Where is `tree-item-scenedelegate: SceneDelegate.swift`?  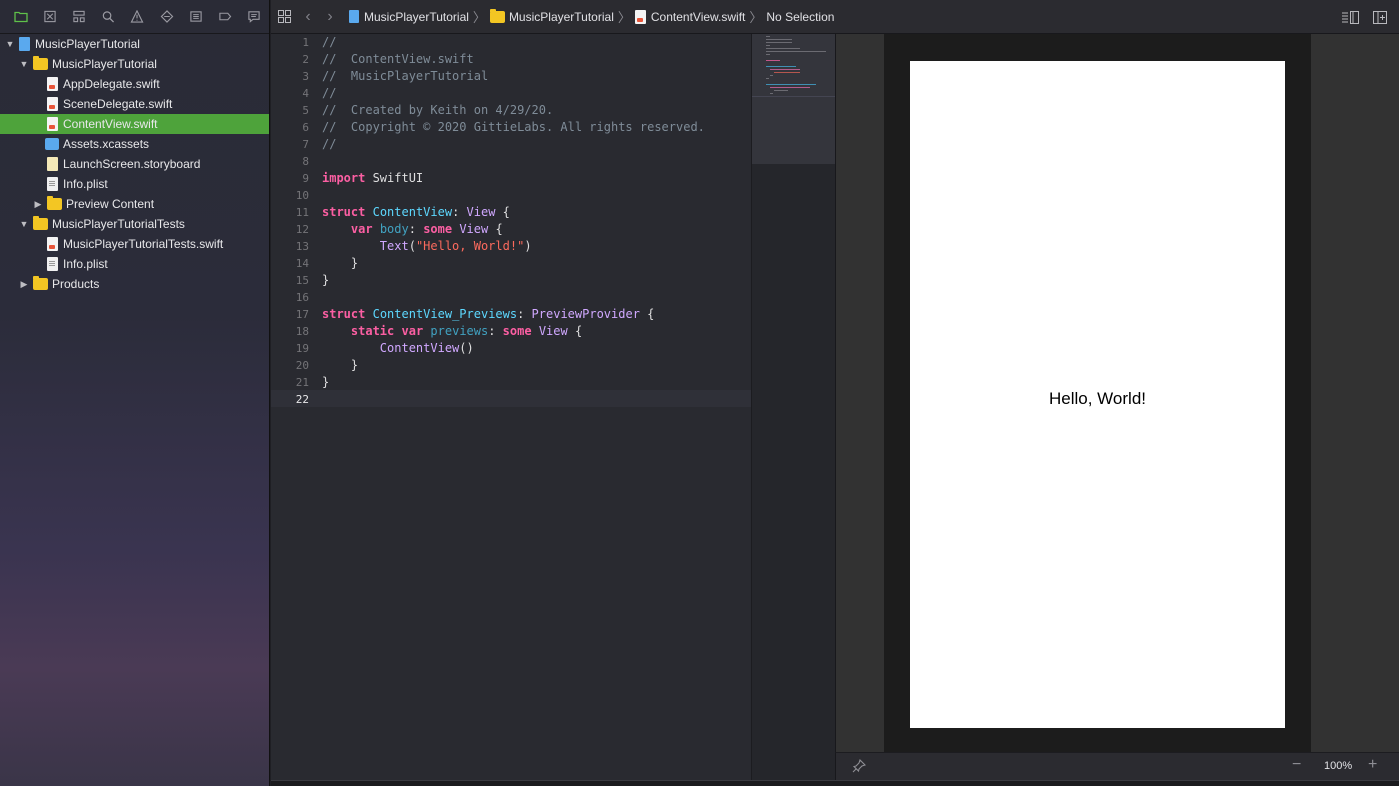
tree-item-scenedelegate: SceneDelegate.swift is located at coordinates (134, 104).